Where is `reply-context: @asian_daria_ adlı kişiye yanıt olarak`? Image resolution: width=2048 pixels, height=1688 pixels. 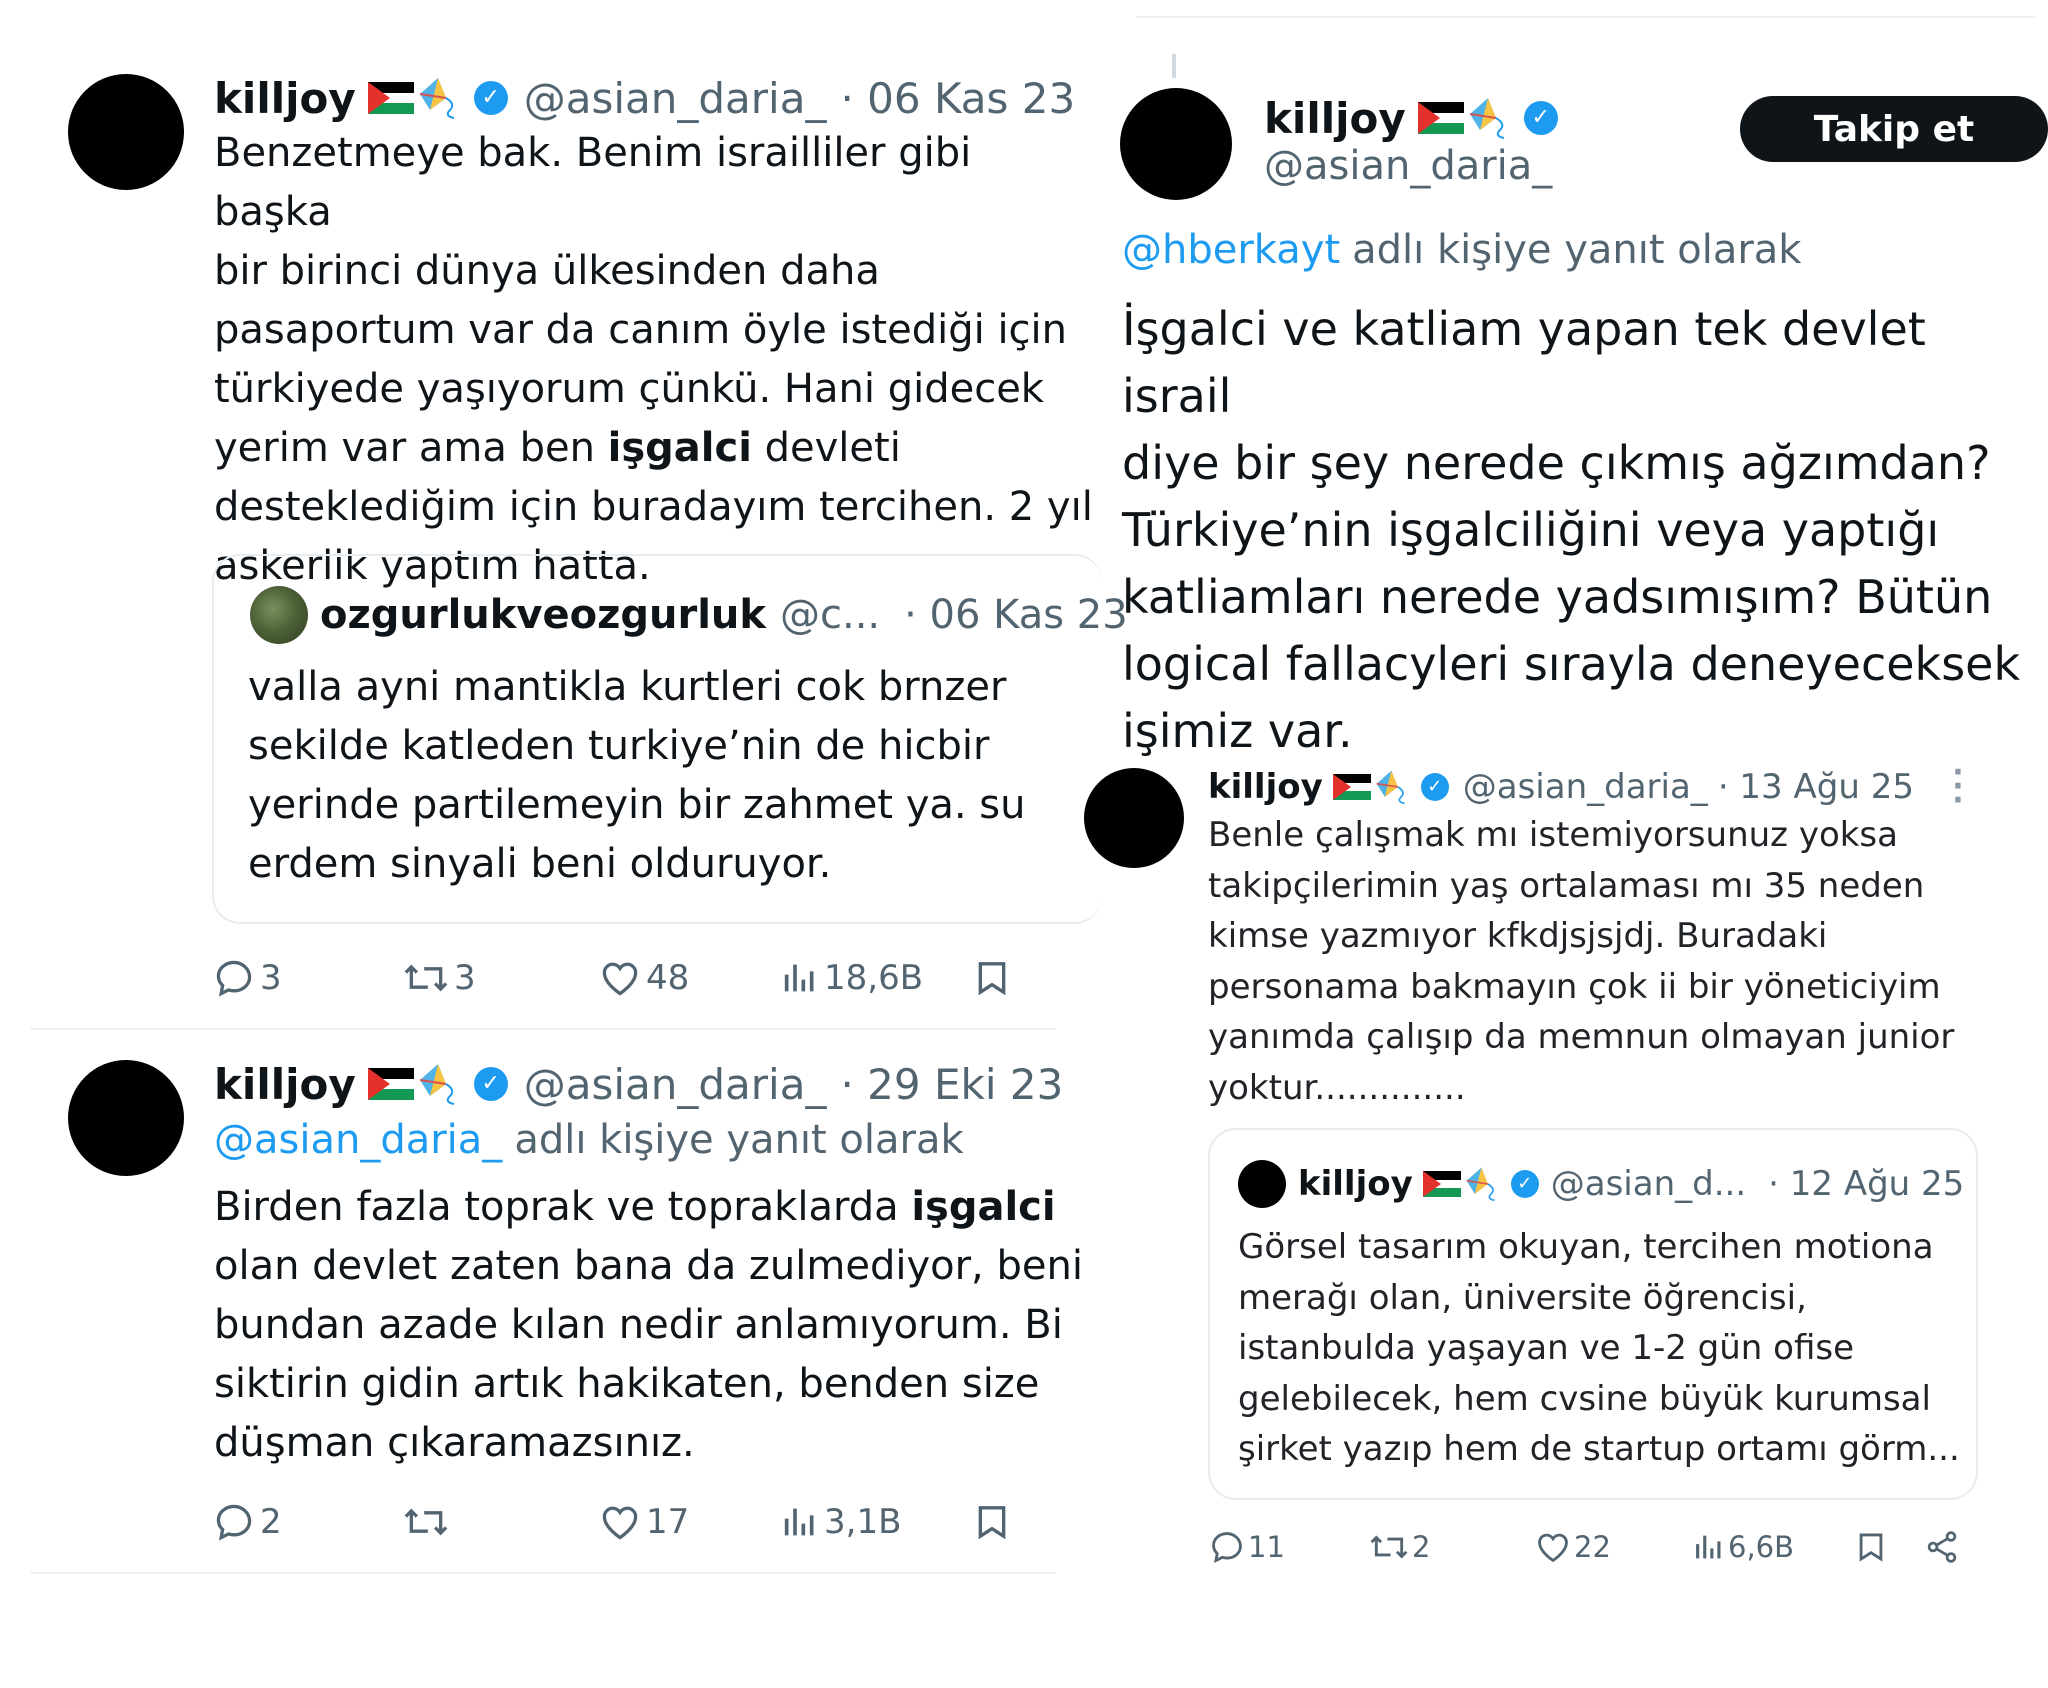 reply-context: @asian_daria_ adlı kişiye yanıt olarak is located at coordinates (589, 1140).